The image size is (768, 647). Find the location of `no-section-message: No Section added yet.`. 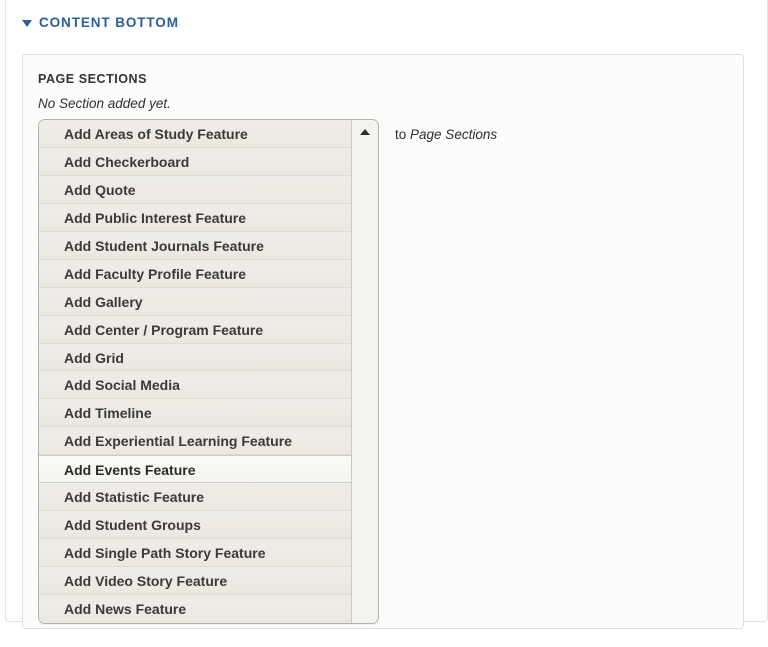

no-section-message: No Section added yet. is located at coordinates (104, 103).